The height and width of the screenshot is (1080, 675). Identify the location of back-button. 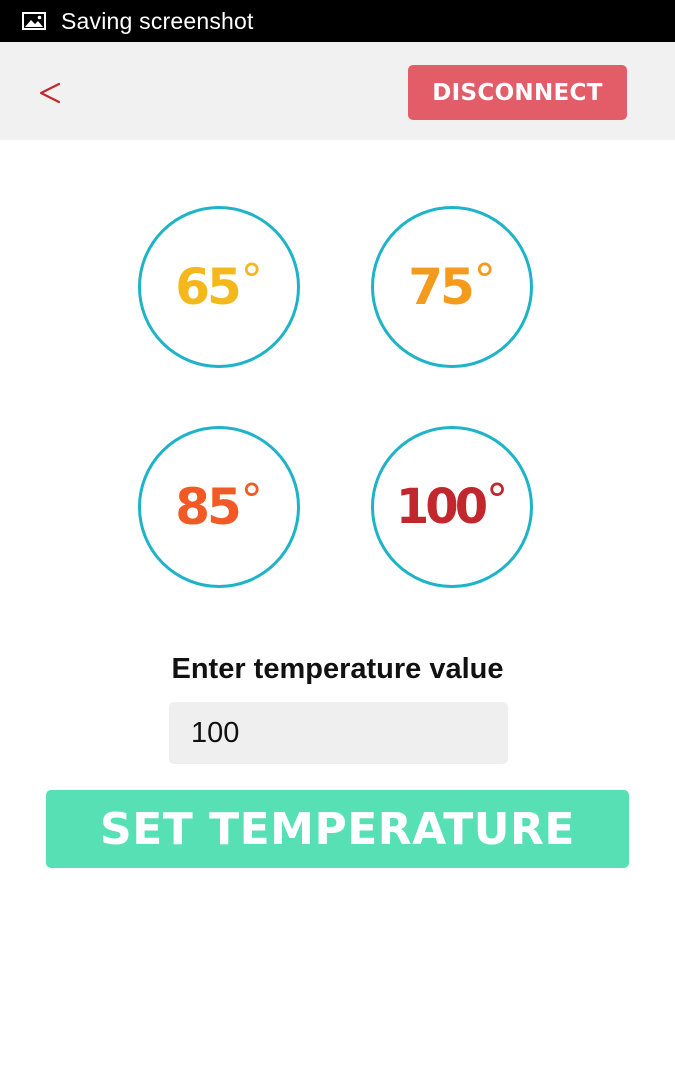
(50, 92).